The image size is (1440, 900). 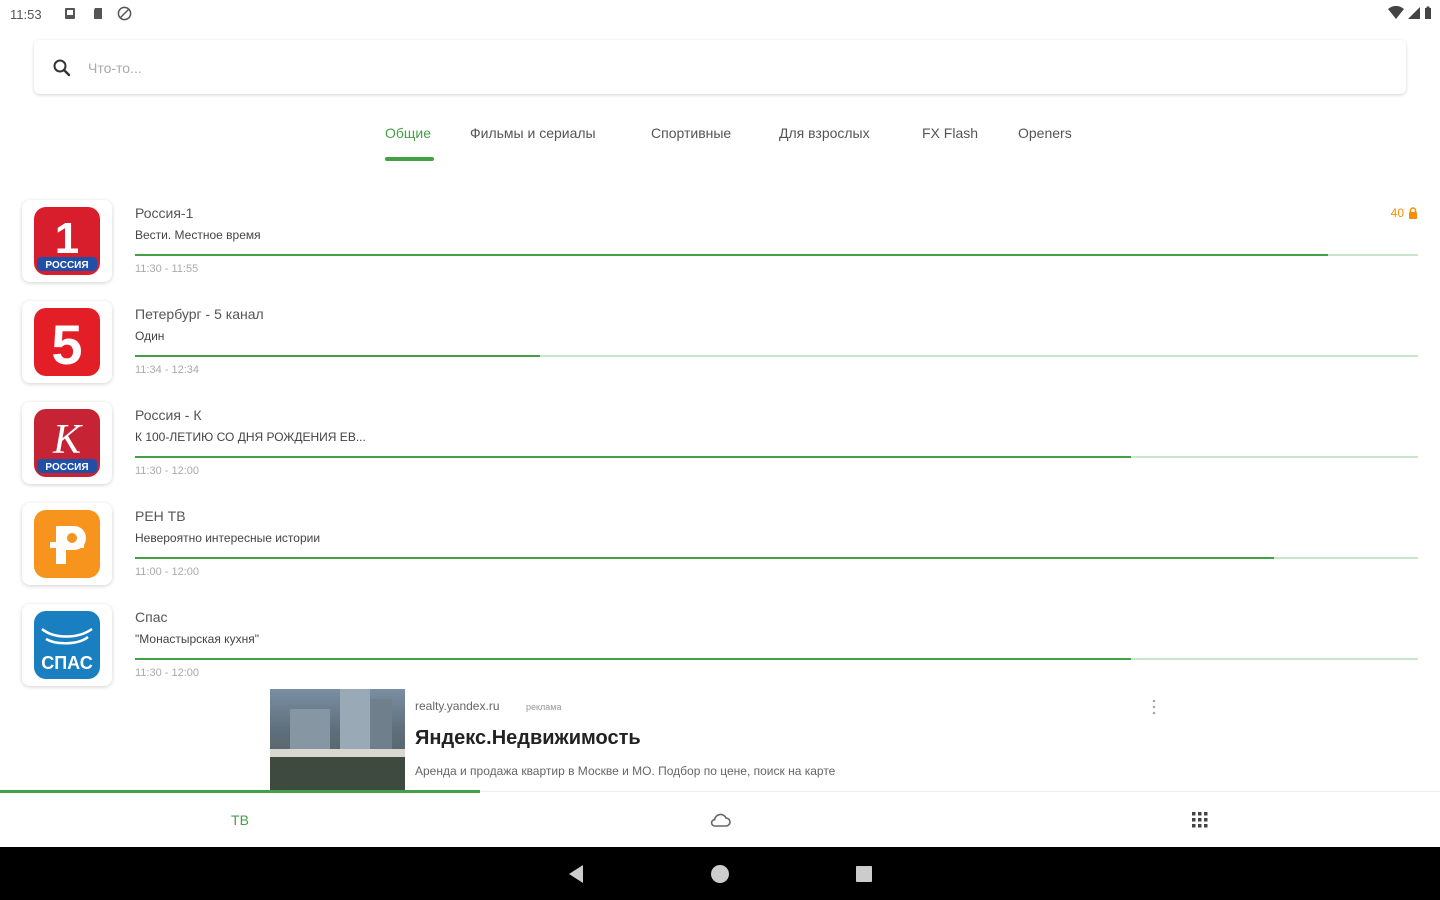 What do you see at coordinates (1396, 12) in the screenshot?
I see `wifi-icon` at bounding box center [1396, 12].